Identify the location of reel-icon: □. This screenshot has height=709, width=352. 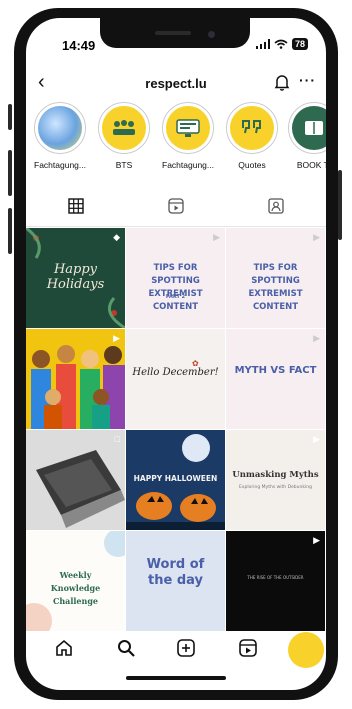
(117, 439).